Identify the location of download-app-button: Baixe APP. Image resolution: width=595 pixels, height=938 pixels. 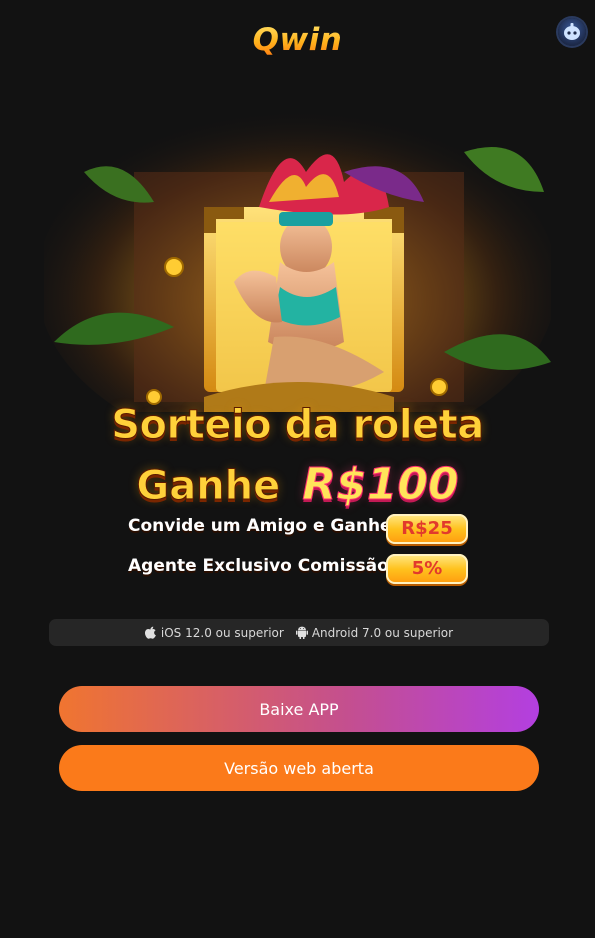
(299, 709).